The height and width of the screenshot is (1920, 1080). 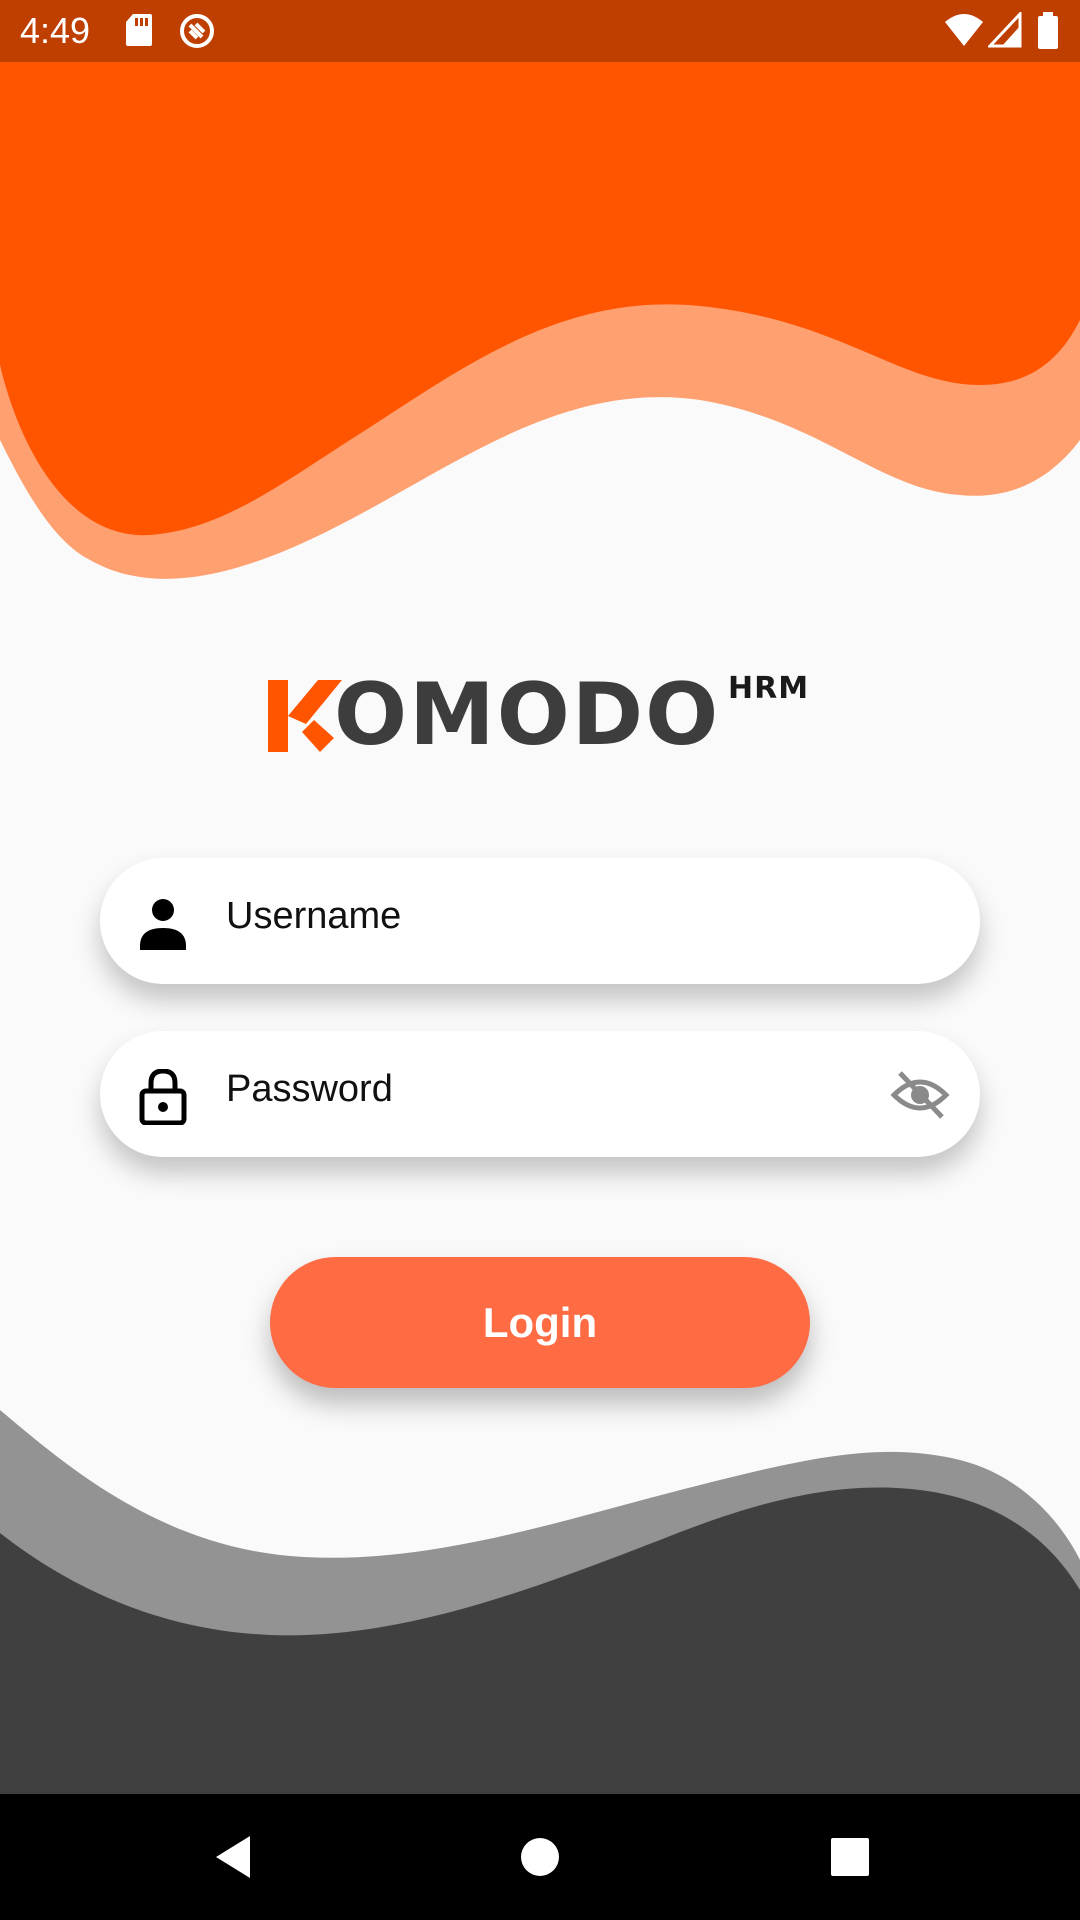 I want to click on logo-k-mark, so click(x=305, y=716).